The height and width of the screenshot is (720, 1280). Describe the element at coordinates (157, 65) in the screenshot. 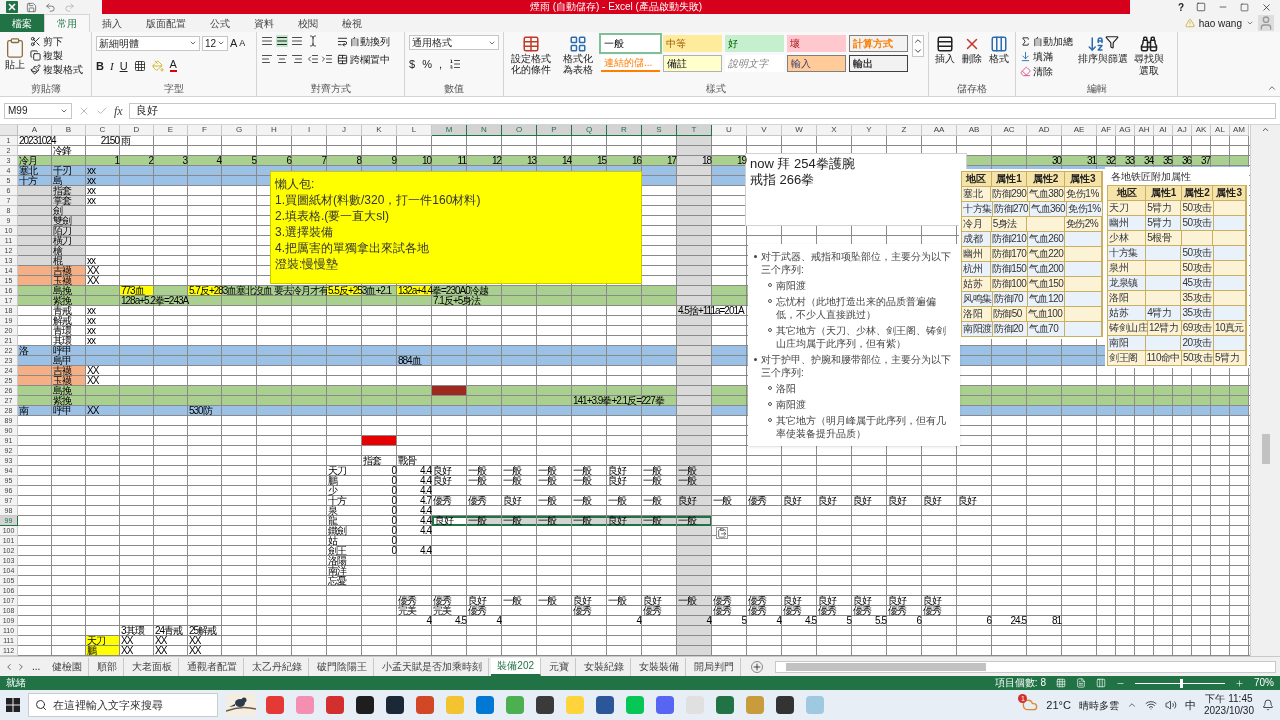

I see `fill-color-icon` at that location.